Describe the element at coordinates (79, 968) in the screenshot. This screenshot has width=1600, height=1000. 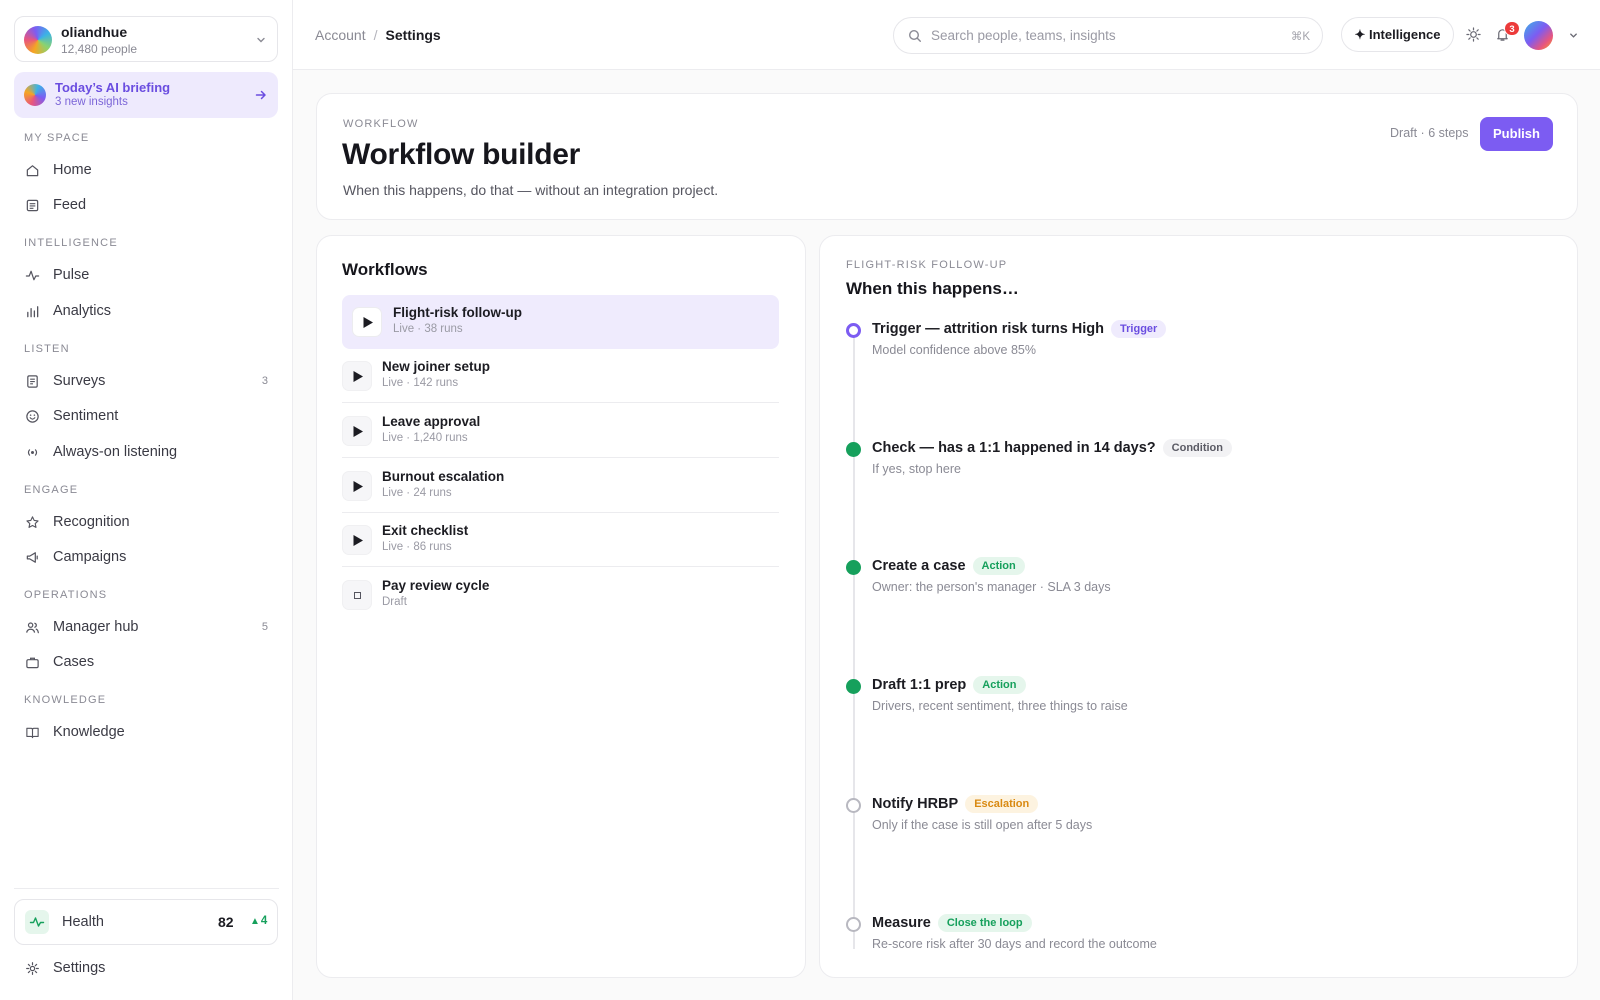
I see `sidebar-item-label: Settings` at that location.